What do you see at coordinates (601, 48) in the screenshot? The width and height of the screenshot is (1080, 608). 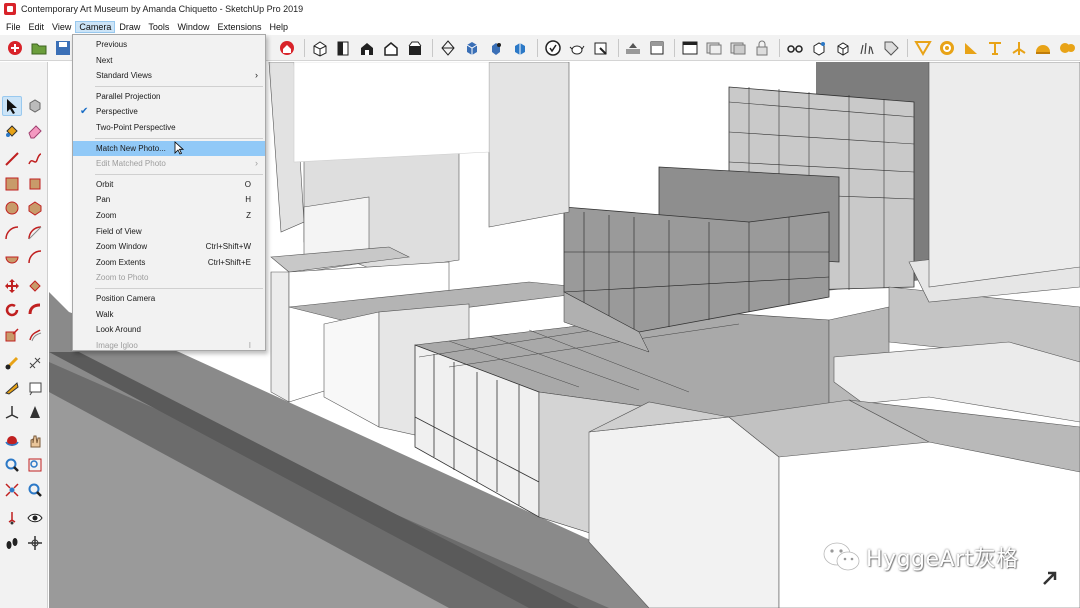 I see `extension-button` at bounding box center [601, 48].